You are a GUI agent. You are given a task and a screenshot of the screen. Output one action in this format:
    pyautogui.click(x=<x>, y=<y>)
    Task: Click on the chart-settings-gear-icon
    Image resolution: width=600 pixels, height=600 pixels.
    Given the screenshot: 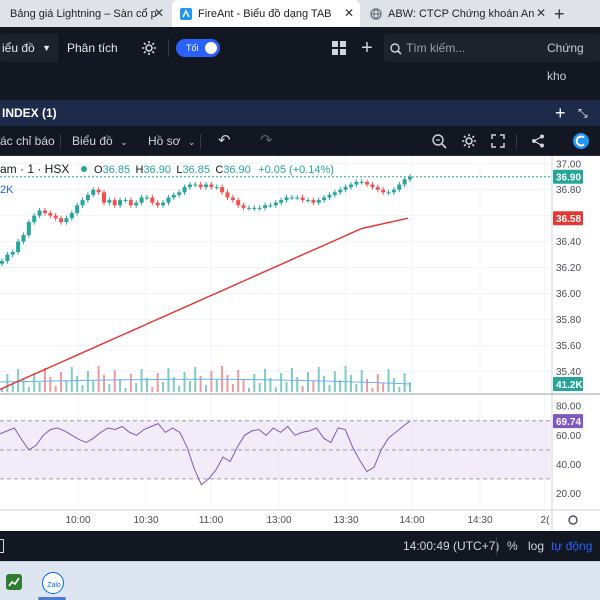 What is the action you would take?
    pyautogui.click(x=469, y=141)
    